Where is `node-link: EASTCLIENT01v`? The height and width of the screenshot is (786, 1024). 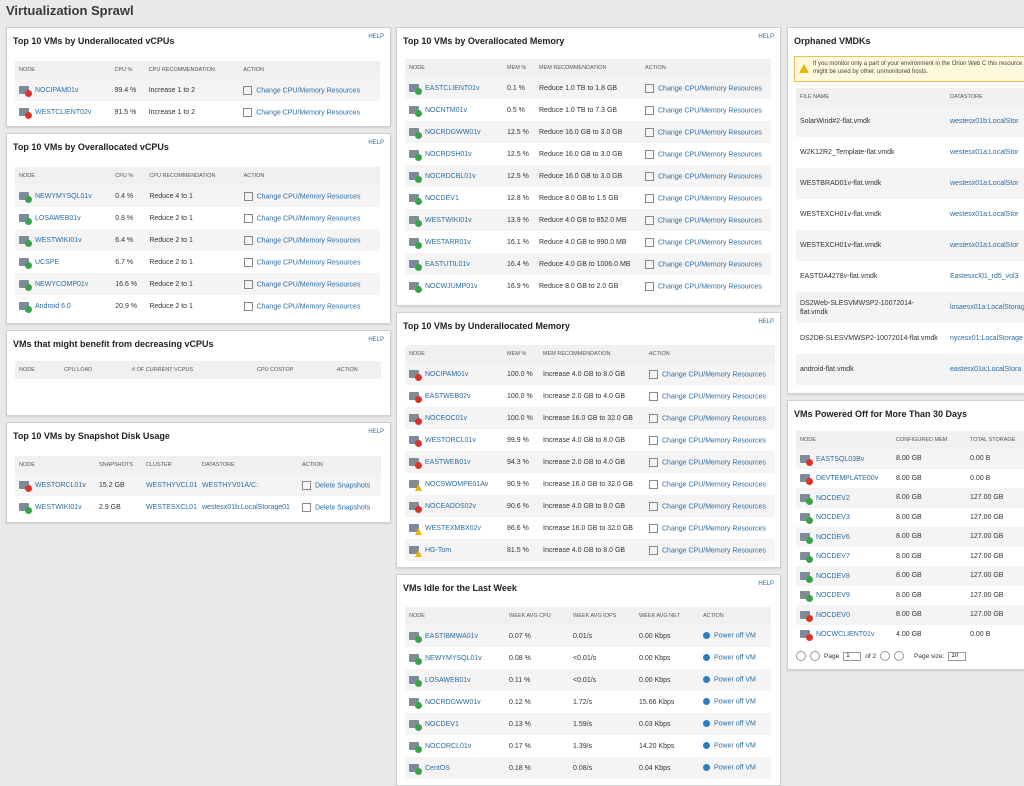
node-link: EASTCLIENT01v is located at coordinates (452, 88).